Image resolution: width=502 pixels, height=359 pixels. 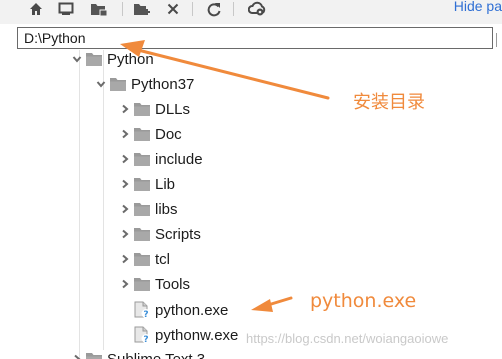 I want to click on path-input, so click(x=255, y=38).